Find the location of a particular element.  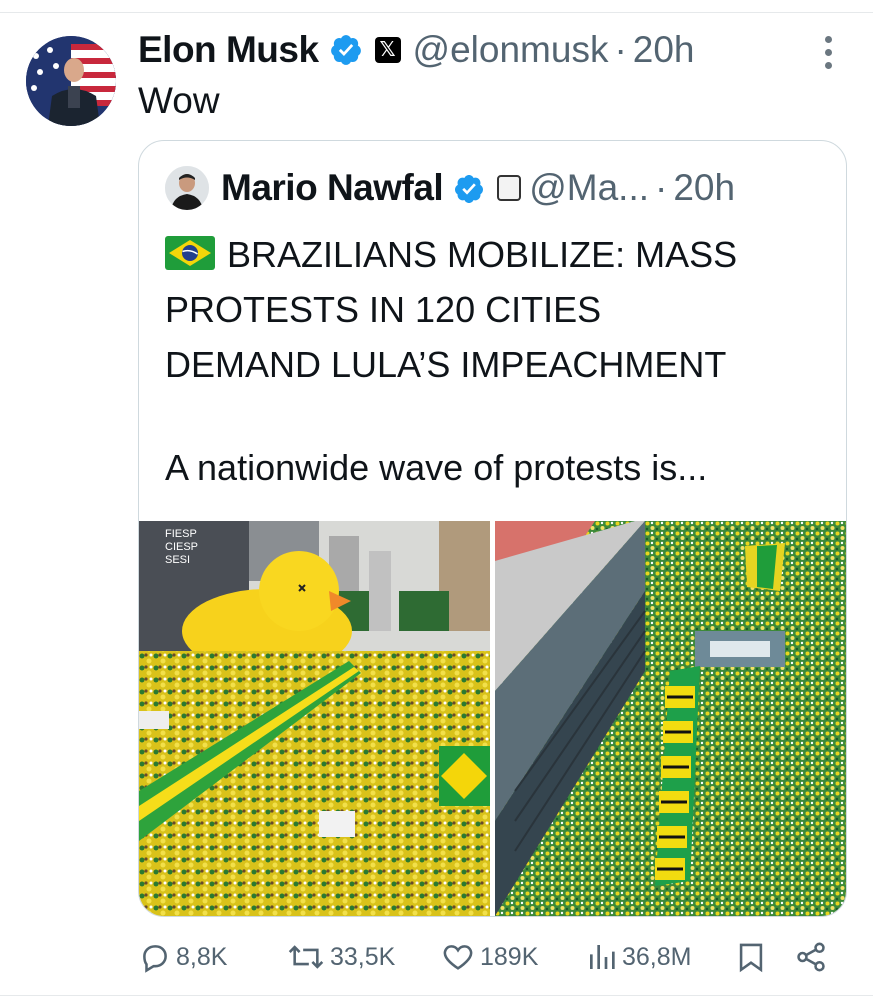

bookmark-icon is located at coordinates (751, 958).